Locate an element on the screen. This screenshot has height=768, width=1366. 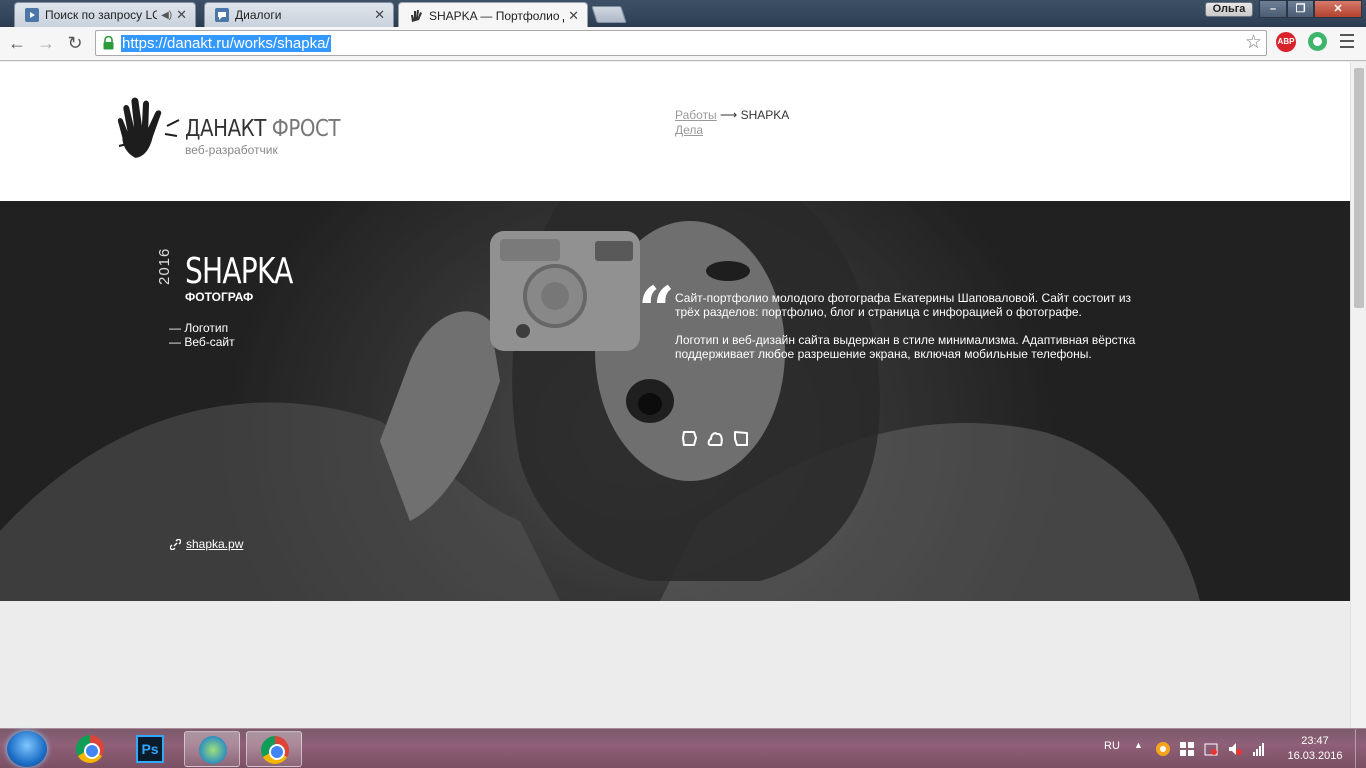
tab-search: Поиск по запросу LOE ◀) ✕ is located at coordinates (105, 14).